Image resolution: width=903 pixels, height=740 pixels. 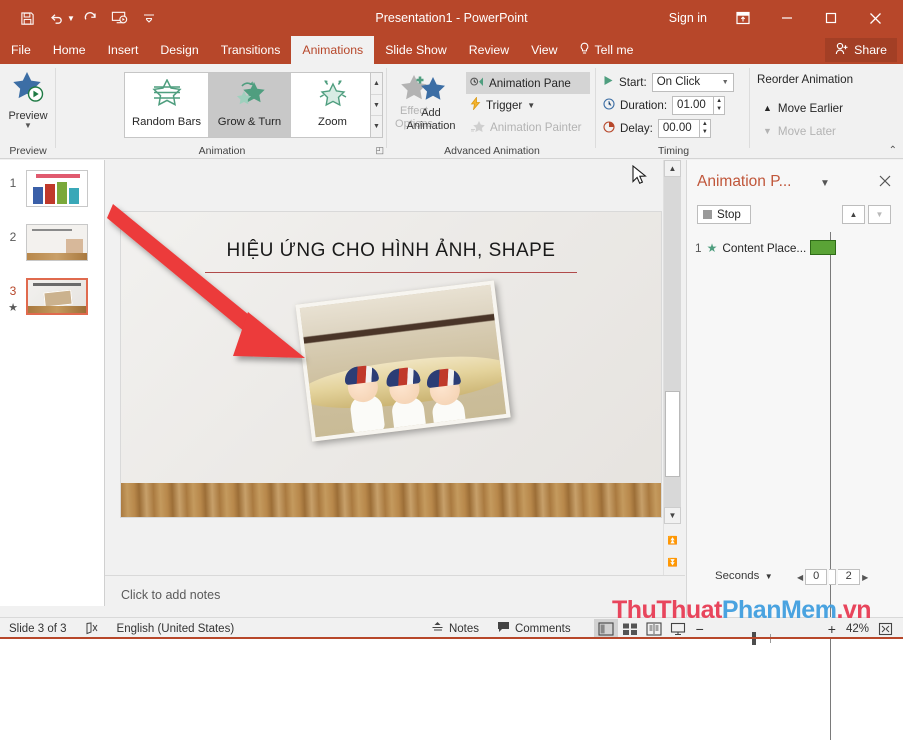 I want to click on ribbon-group-preview: Preview ▼ Preview, so click(x=28, y=111).